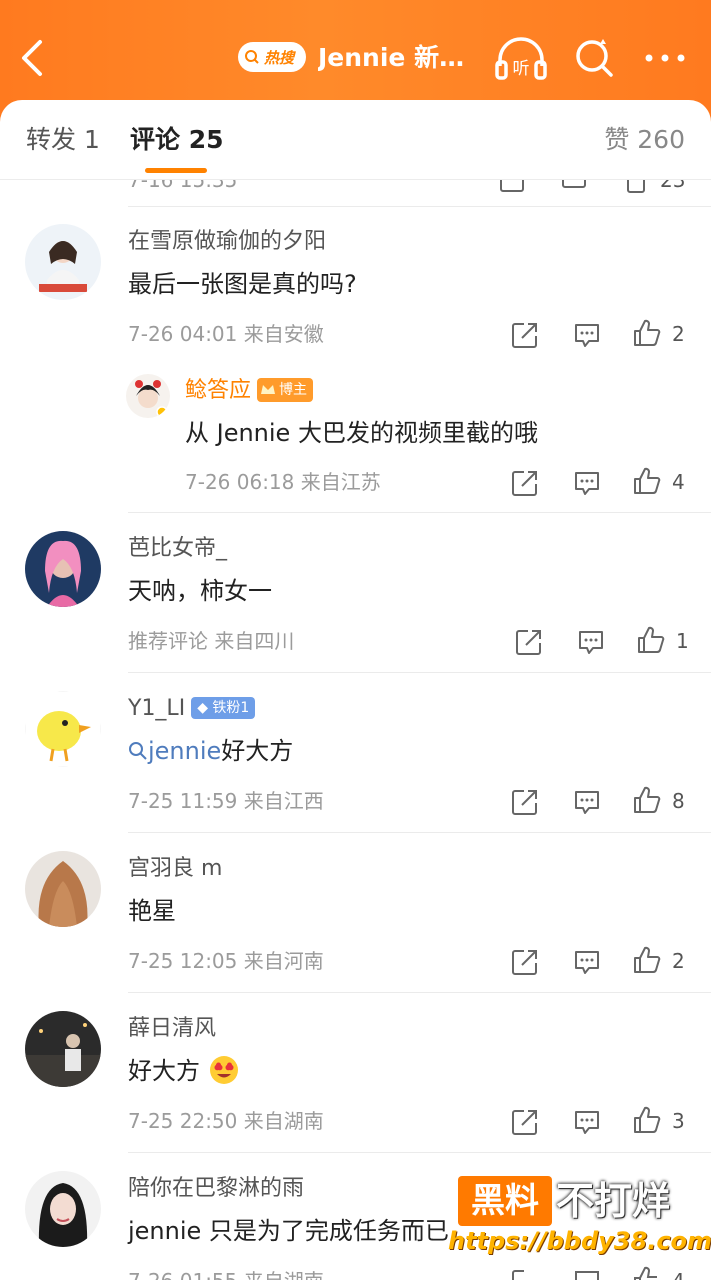  Describe the element at coordinates (579, 1241) in the screenshot. I see `watermark-url: https://bbdy38.com` at that location.